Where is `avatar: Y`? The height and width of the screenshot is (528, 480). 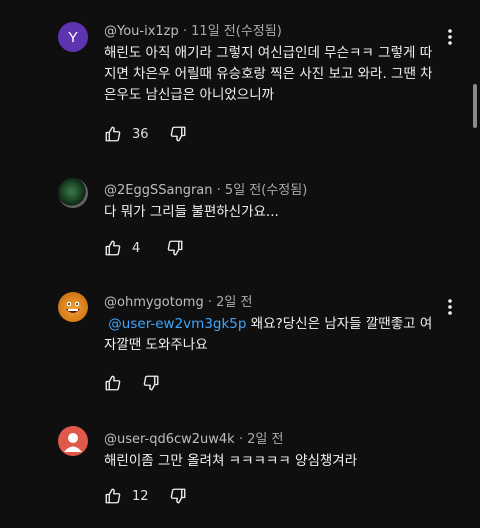
avatar: Y is located at coordinates (73, 37).